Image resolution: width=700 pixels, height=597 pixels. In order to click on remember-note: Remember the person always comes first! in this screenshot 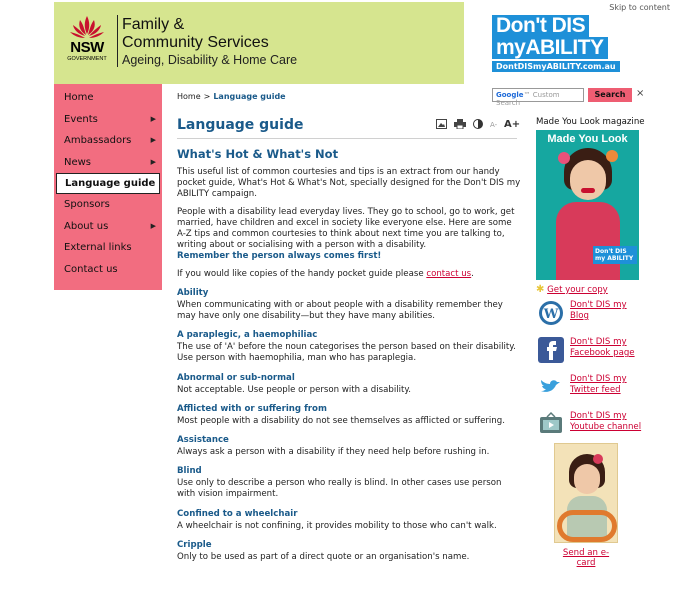, I will do `click(279, 256)`.